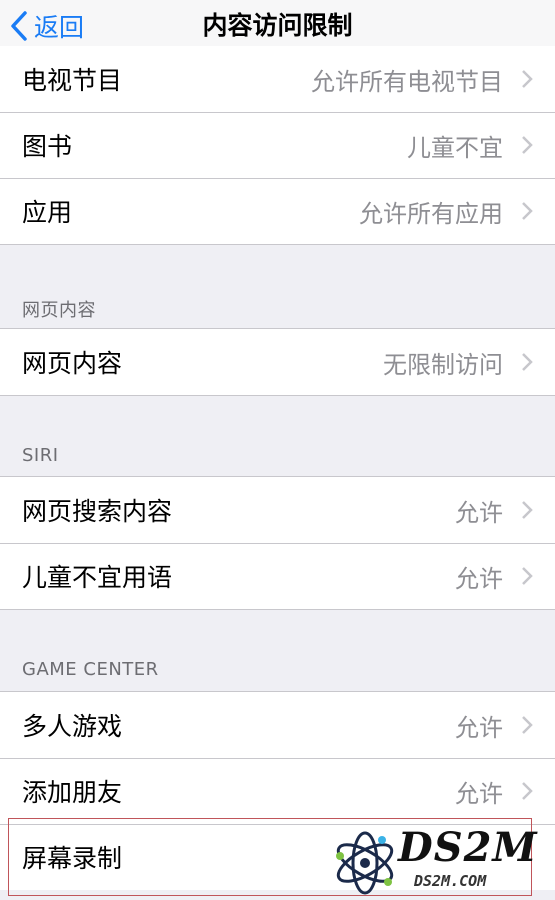 This screenshot has width=555, height=900. Describe the element at coordinates (59, 310) in the screenshot. I see `section-header-web: 网页内容` at that location.